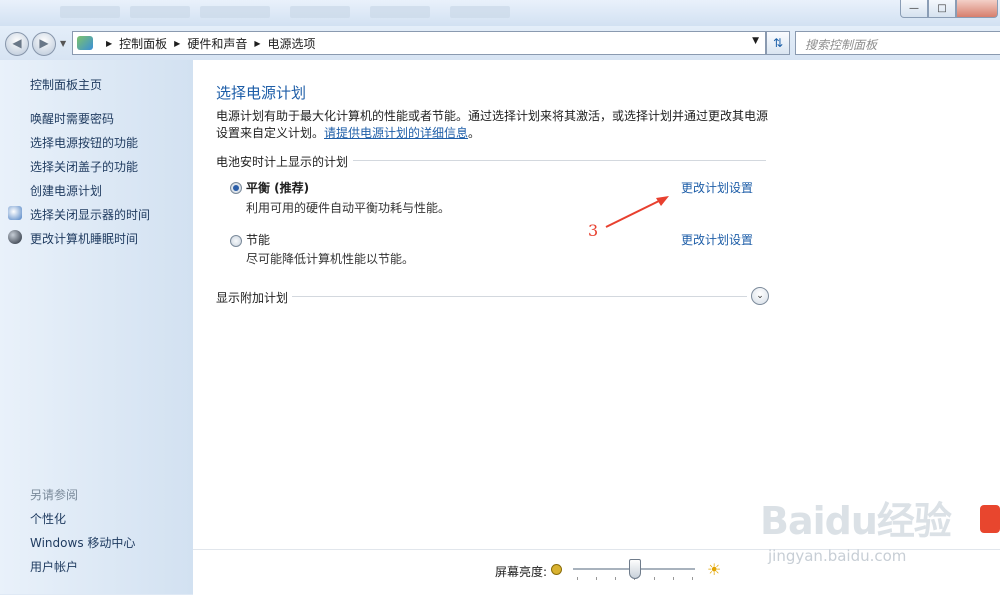  Describe the element at coordinates (63, 43) in the screenshot. I see `history-dropdown-icon: ▼` at that location.